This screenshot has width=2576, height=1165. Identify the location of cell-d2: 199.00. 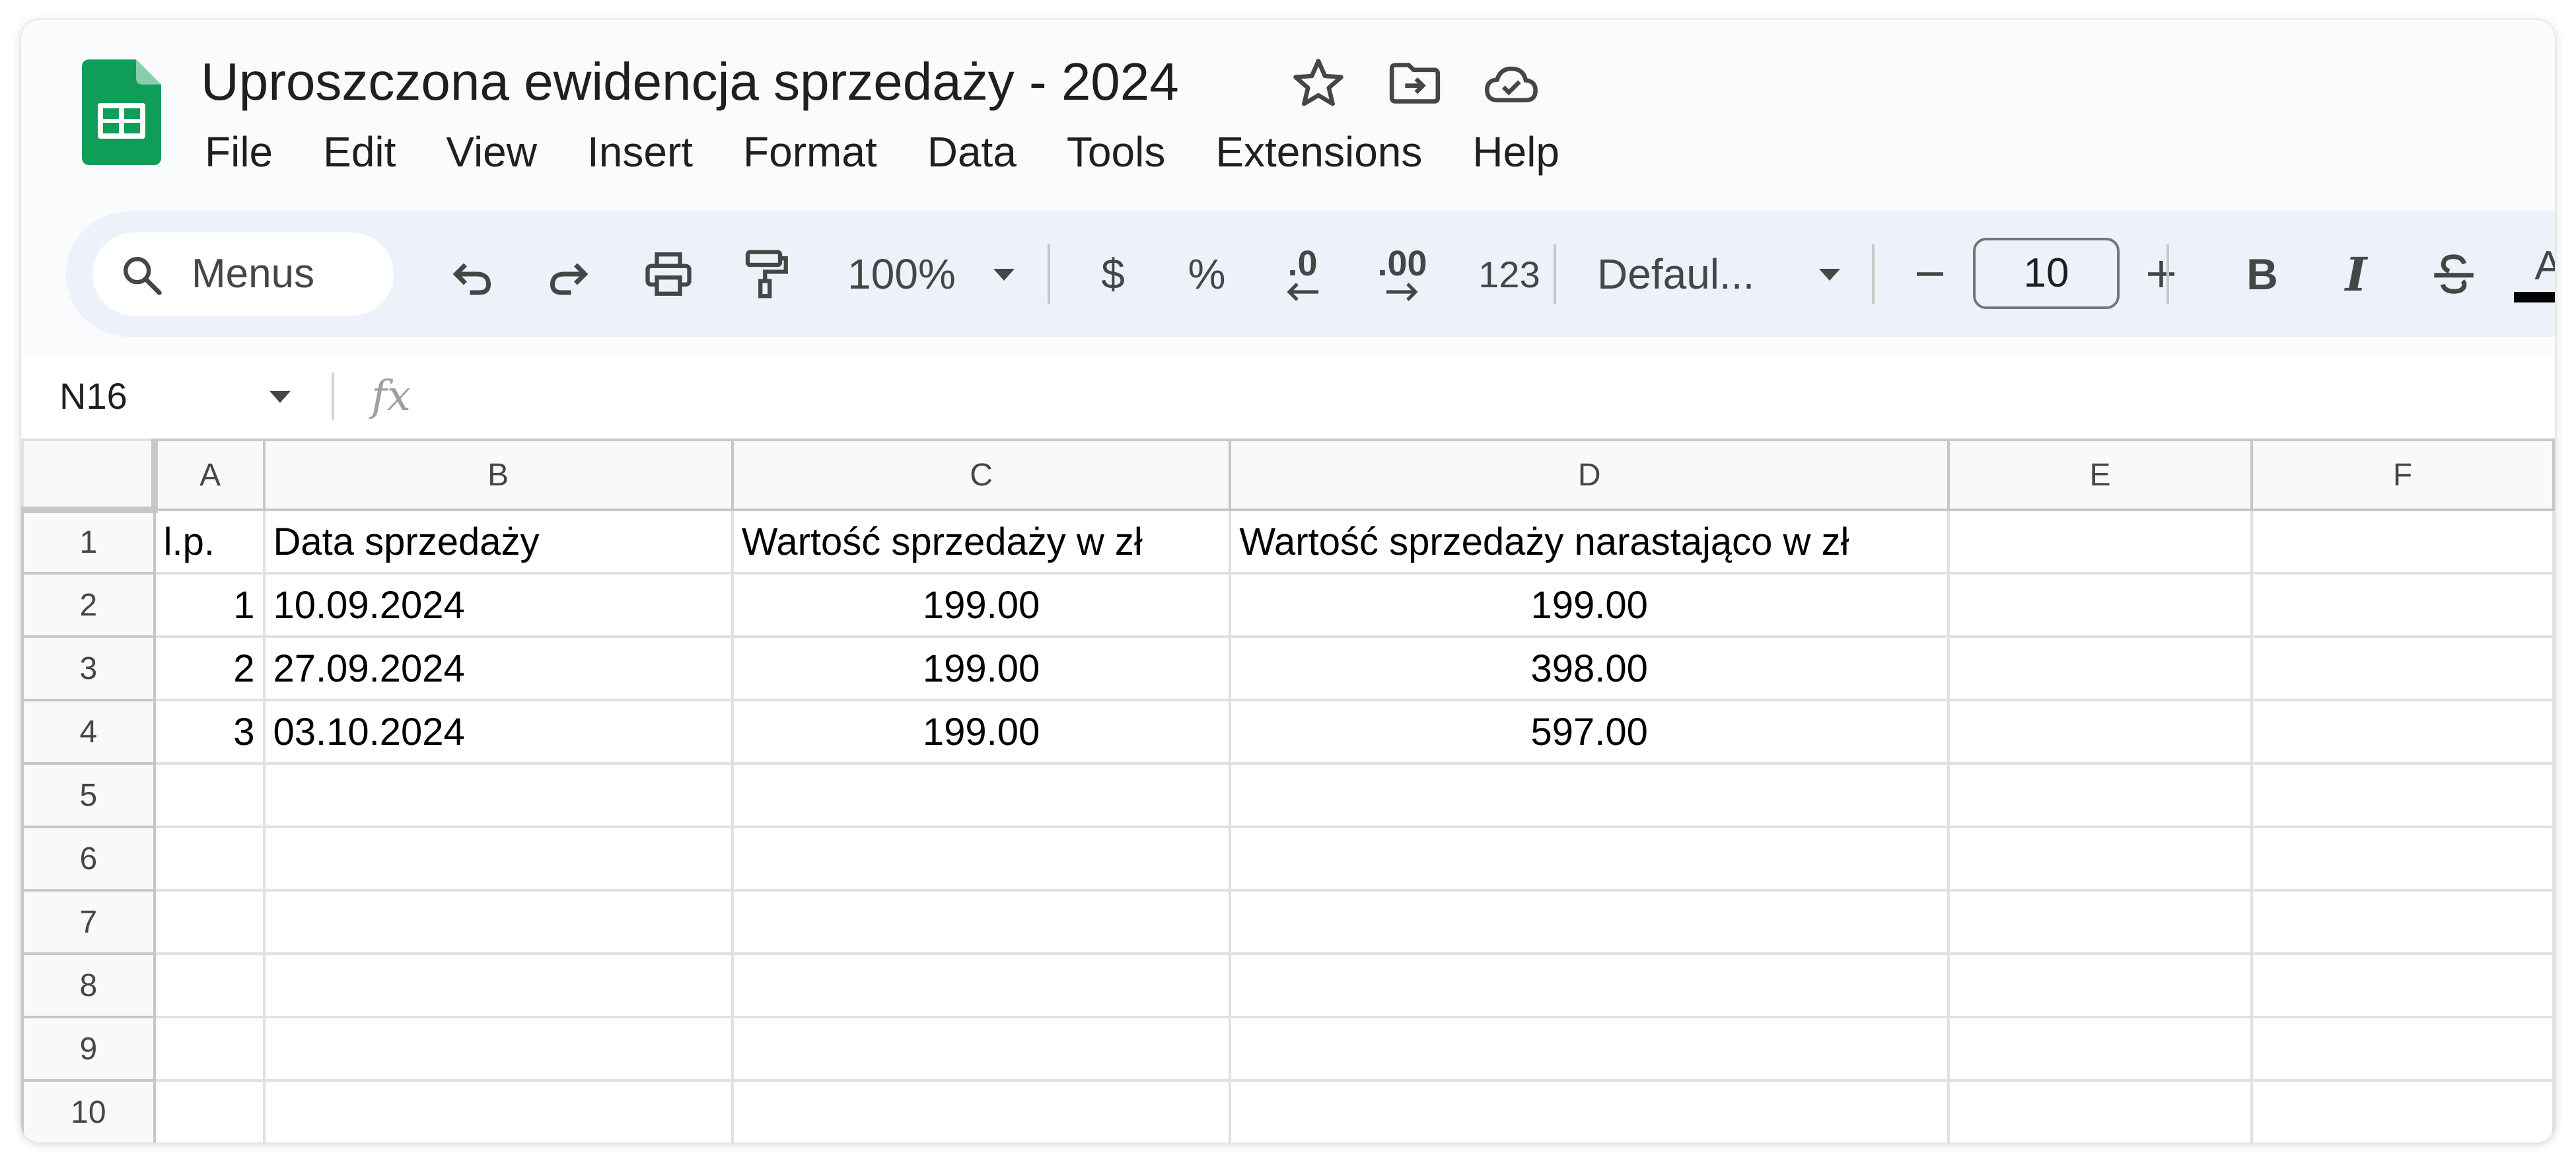
(1590, 605).